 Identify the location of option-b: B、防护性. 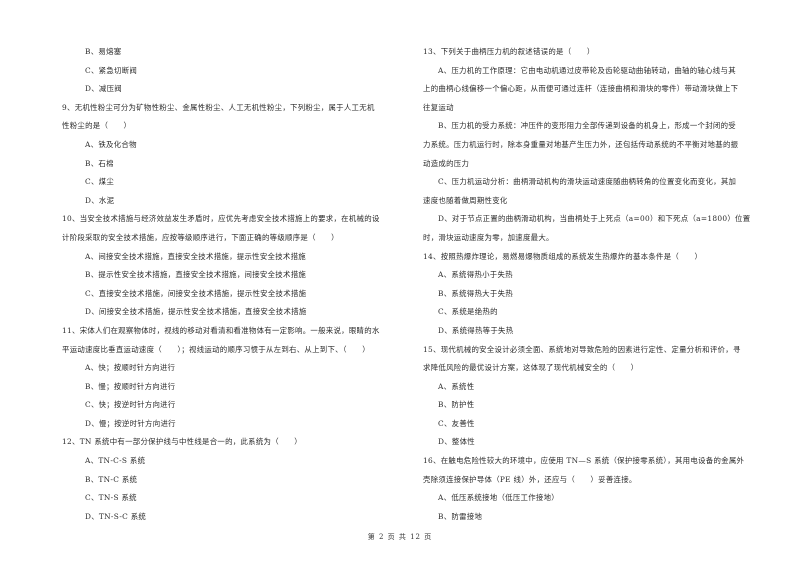
(456, 405).